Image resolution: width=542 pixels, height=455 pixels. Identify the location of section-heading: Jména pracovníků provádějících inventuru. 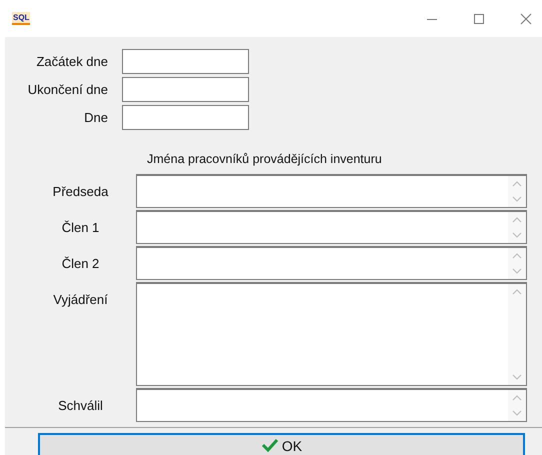
(265, 159).